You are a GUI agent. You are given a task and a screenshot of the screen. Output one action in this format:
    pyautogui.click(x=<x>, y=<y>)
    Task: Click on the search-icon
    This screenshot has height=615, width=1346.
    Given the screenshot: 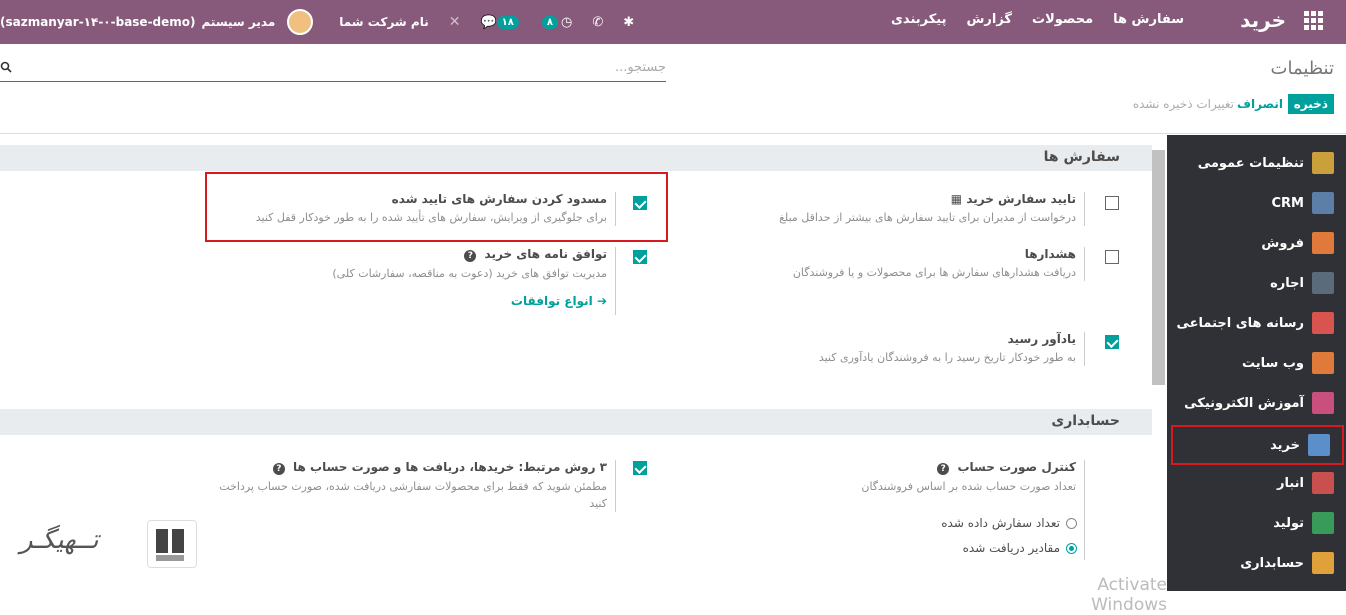 What is the action you would take?
    pyautogui.click(x=6, y=67)
    